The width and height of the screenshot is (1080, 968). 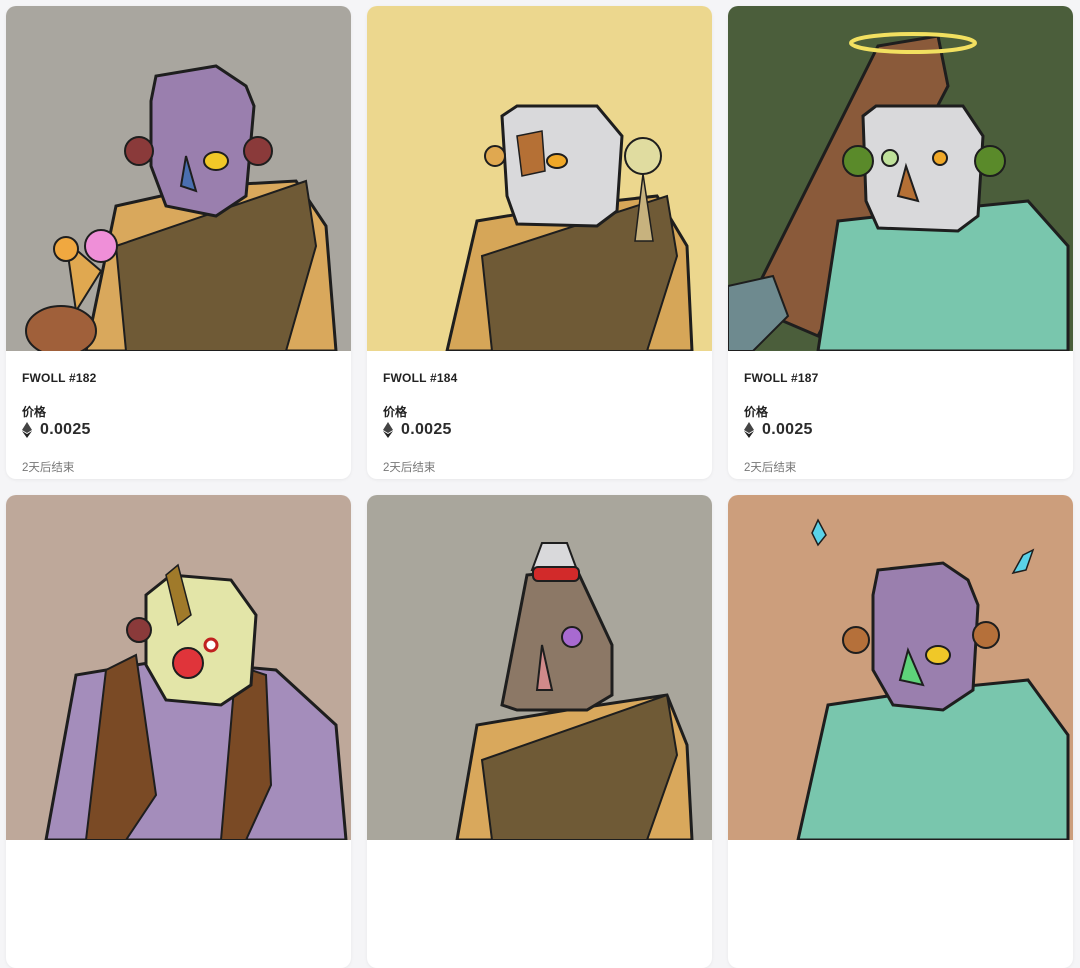 What do you see at coordinates (781, 378) in the screenshot?
I see `nft-name: FWOLL #187` at bounding box center [781, 378].